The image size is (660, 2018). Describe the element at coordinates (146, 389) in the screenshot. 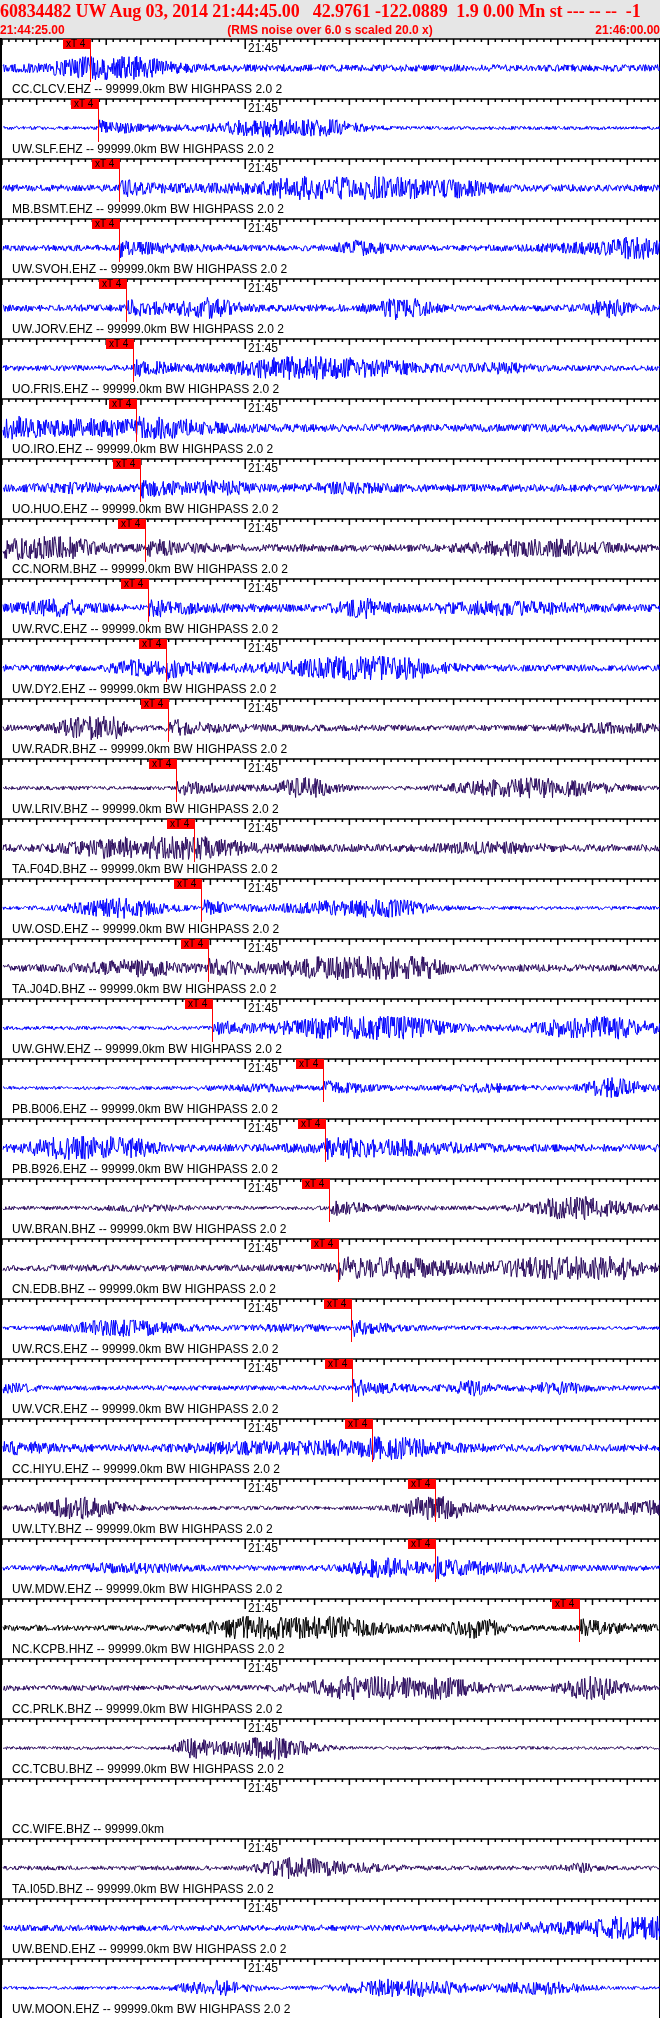

I see `station-label: UO.FRIS.EHZ -- 99999.0km BW HIGHPASS 2.0 2` at that location.